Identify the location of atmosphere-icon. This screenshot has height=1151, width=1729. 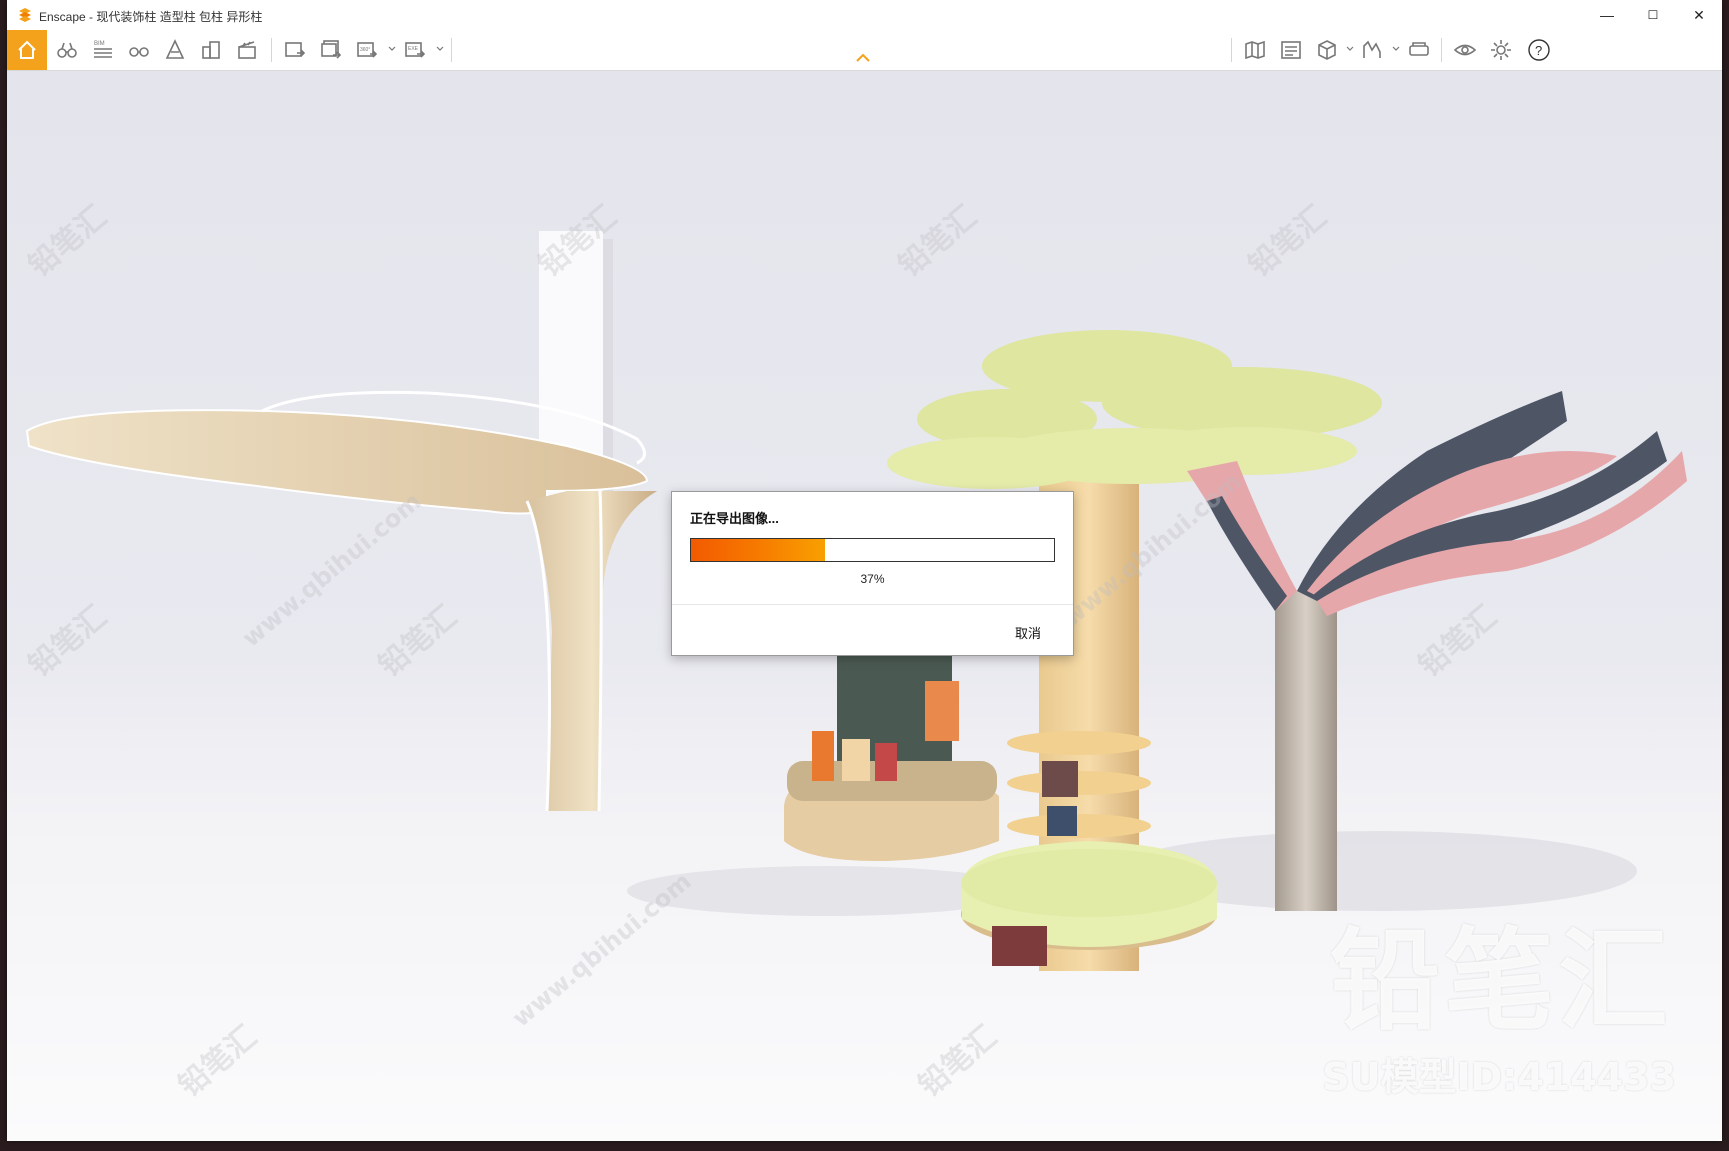
(175, 49).